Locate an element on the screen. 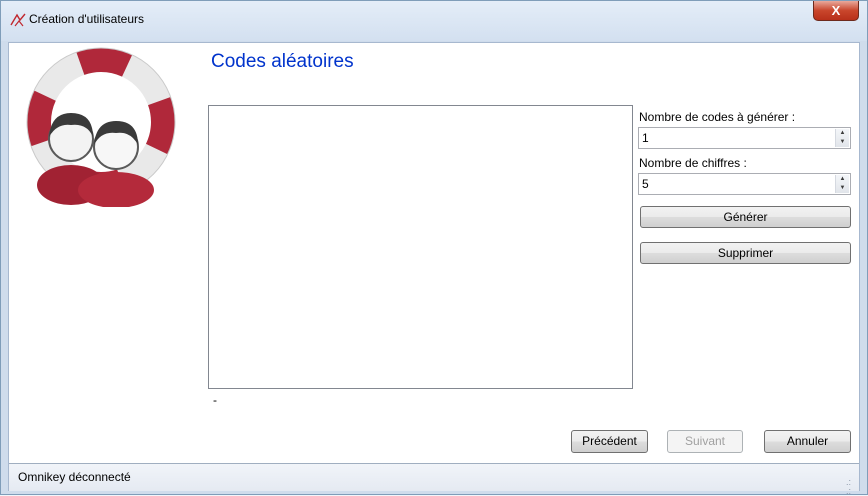  previous-button: Précédent is located at coordinates (609, 441).